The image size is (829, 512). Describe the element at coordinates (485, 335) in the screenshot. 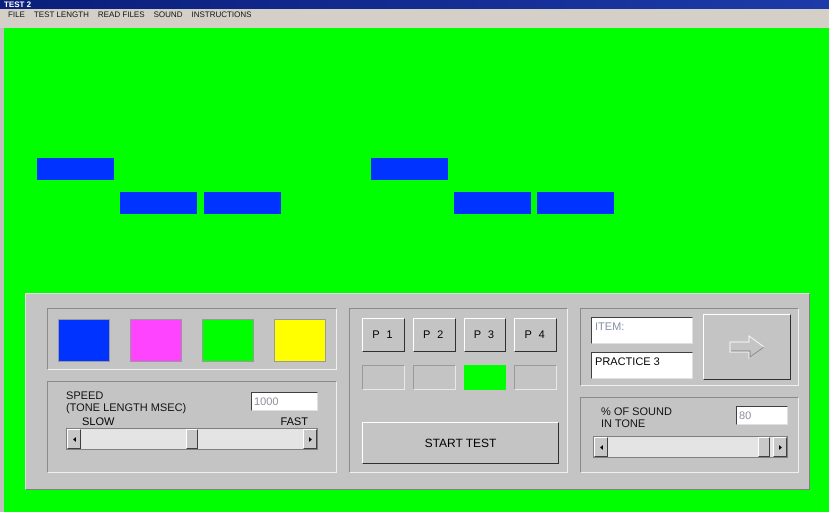

I see `preset-button: P 3` at that location.